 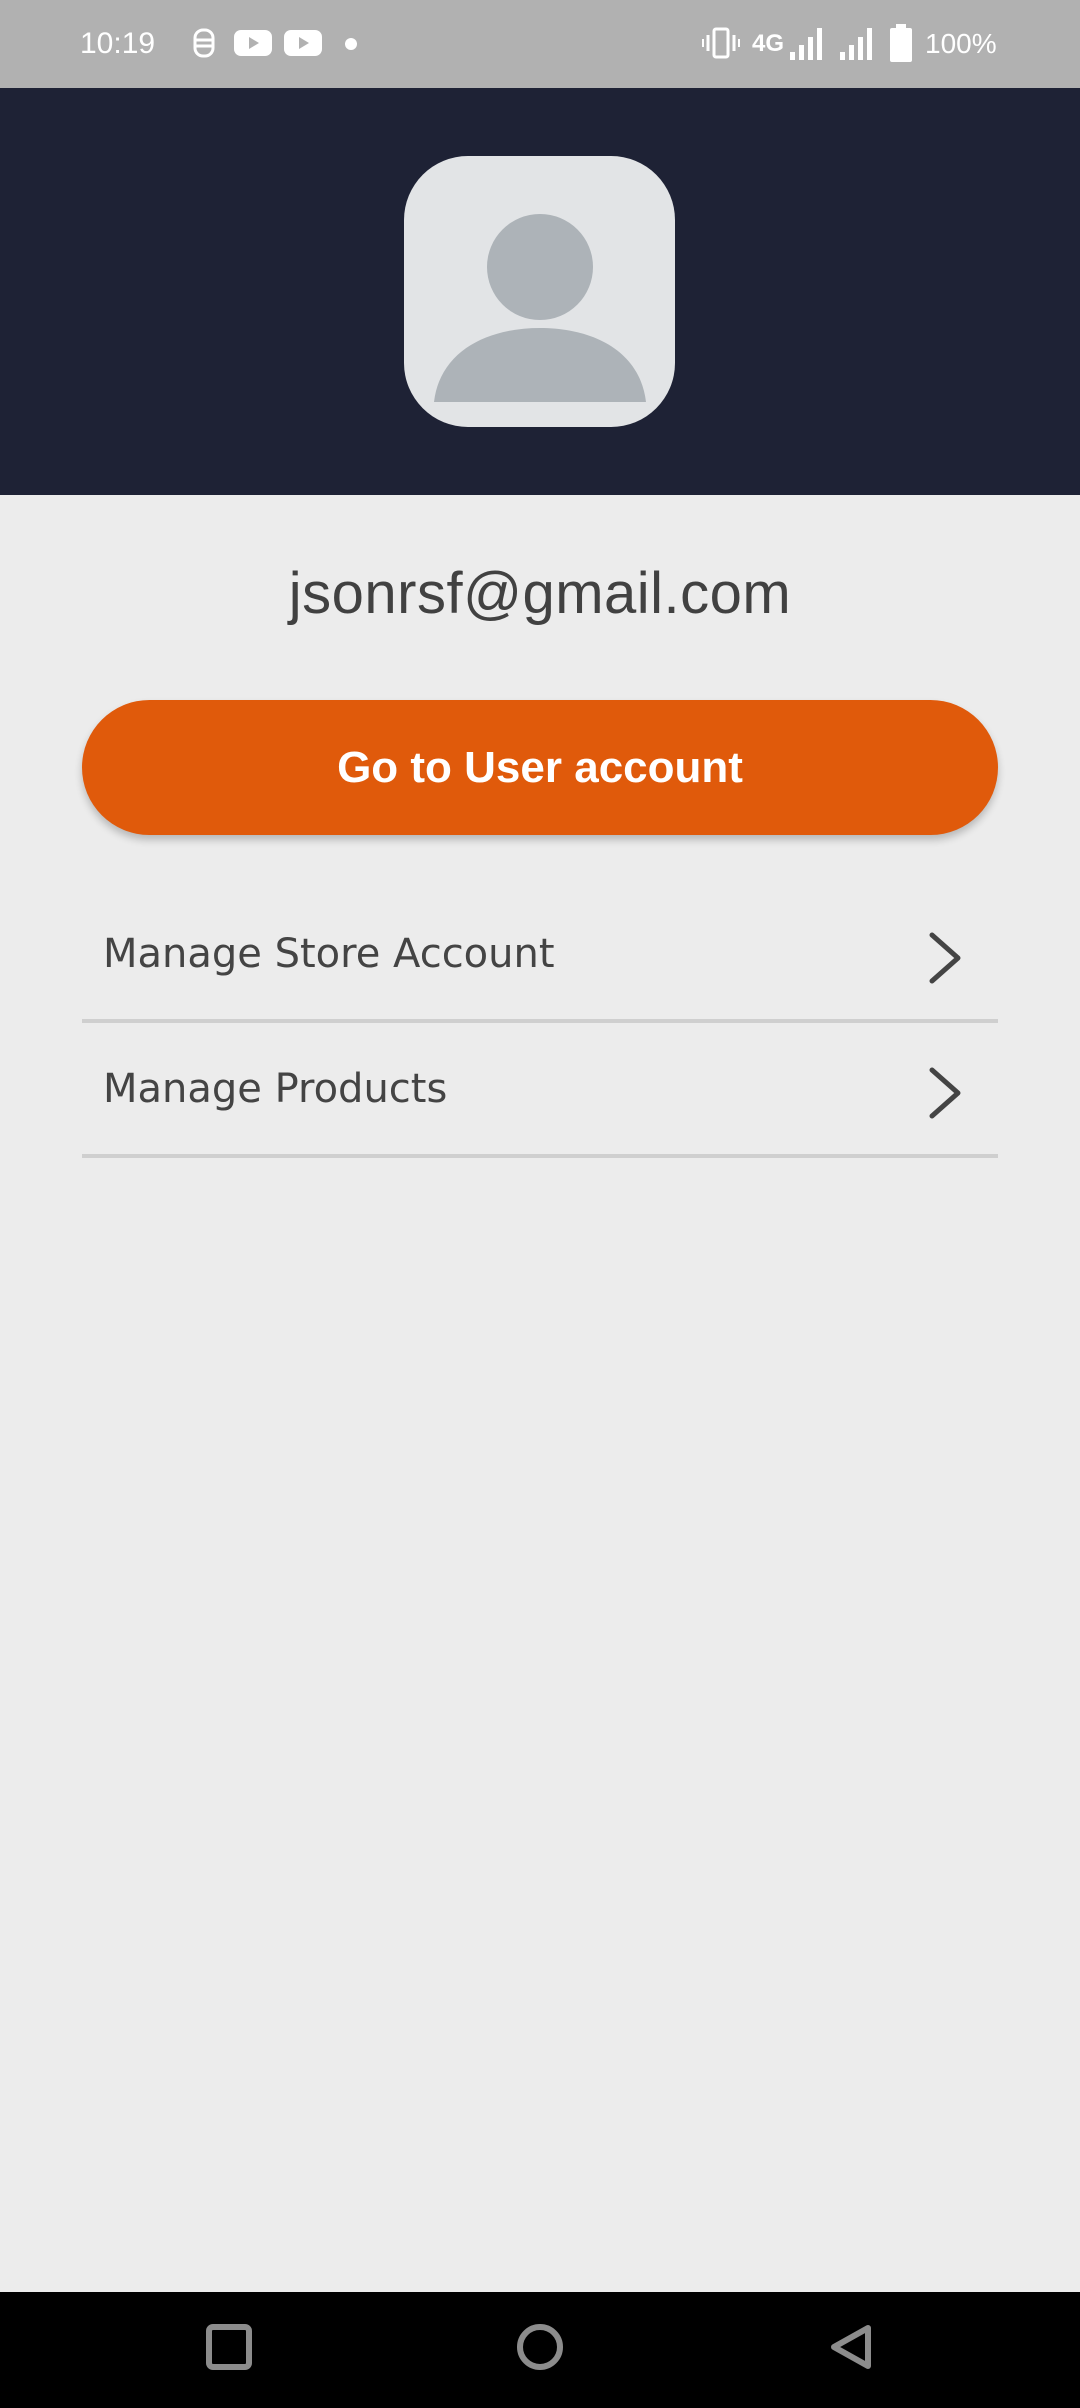 I want to click on user-silhouette-icon, so click(x=540, y=308).